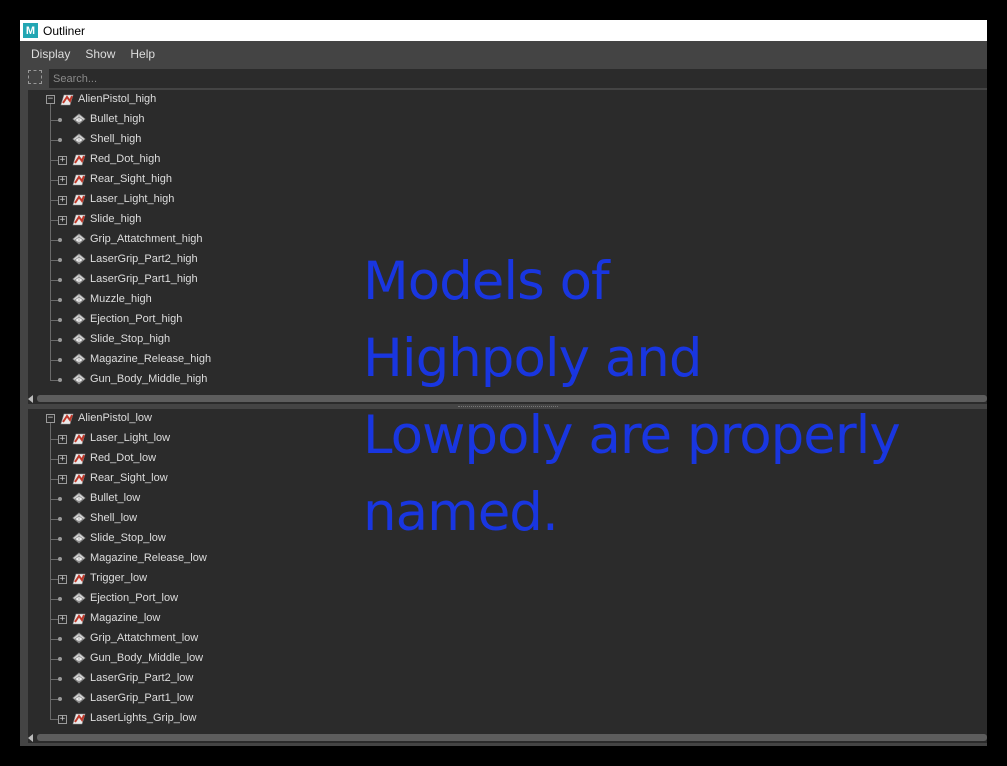 This screenshot has height=766, width=1007. What do you see at coordinates (507, 160) in the screenshot?
I see `outliner-item: + Red_Dot_high` at bounding box center [507, 160].